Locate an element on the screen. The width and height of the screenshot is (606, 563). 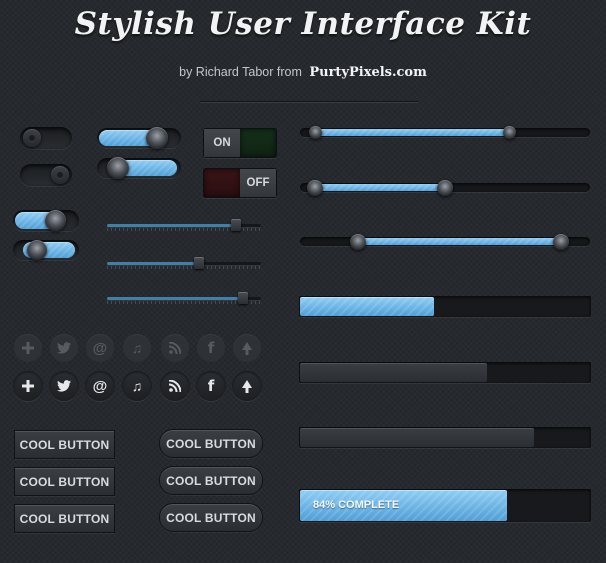
page-title: Stylish User Interface Kit is located at coordinates (303, 24).